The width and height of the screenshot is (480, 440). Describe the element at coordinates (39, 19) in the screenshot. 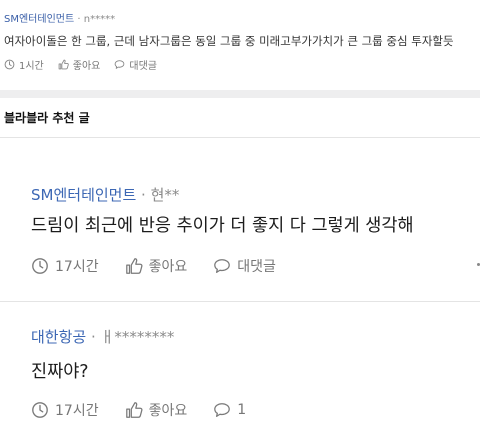

I see `top-post-company: SM엔터테인먼트` at that location.